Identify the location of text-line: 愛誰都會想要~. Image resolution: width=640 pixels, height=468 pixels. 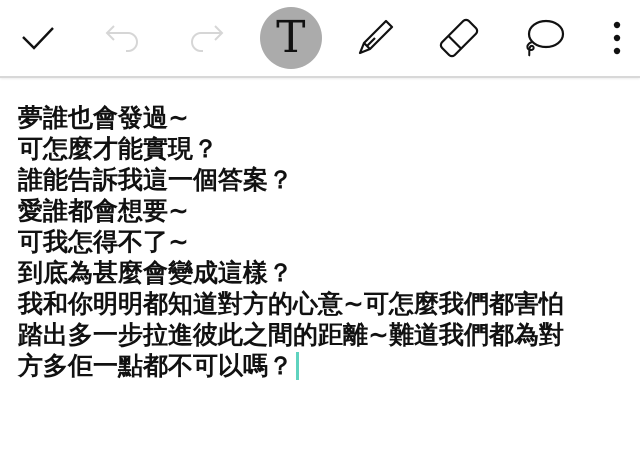
(103, 210).